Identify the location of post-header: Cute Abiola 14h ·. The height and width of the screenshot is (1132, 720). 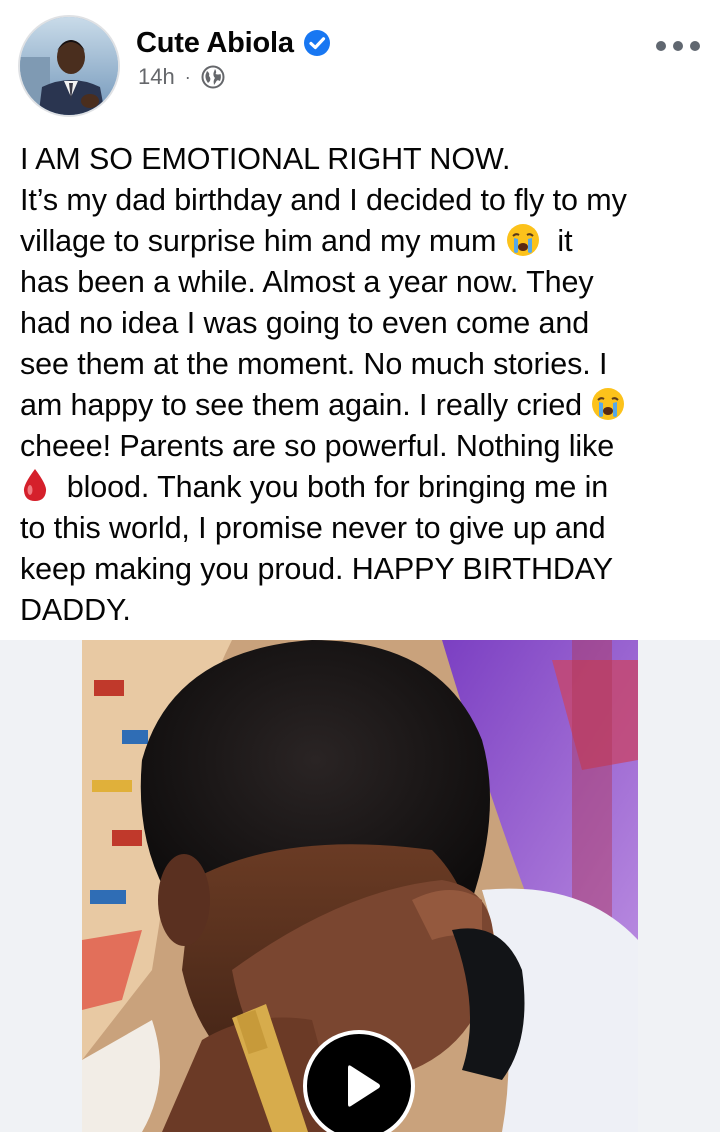
(360, 65).